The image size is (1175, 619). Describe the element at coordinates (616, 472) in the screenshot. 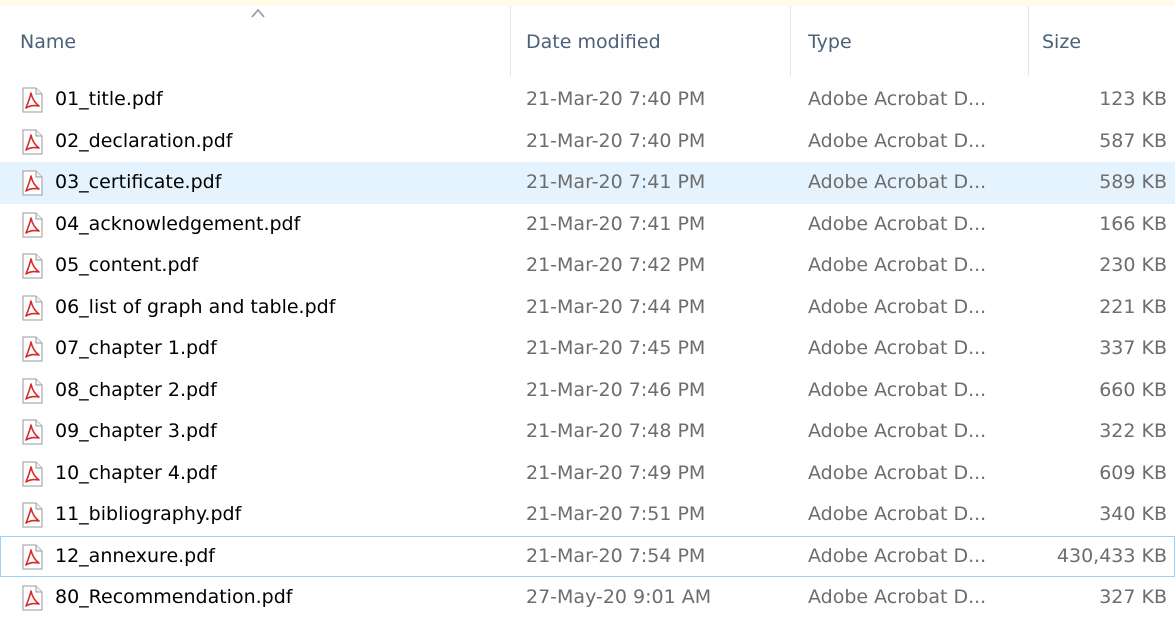

I see `file-date-modified: 21-Mar-20 7:49 PM` at that location.